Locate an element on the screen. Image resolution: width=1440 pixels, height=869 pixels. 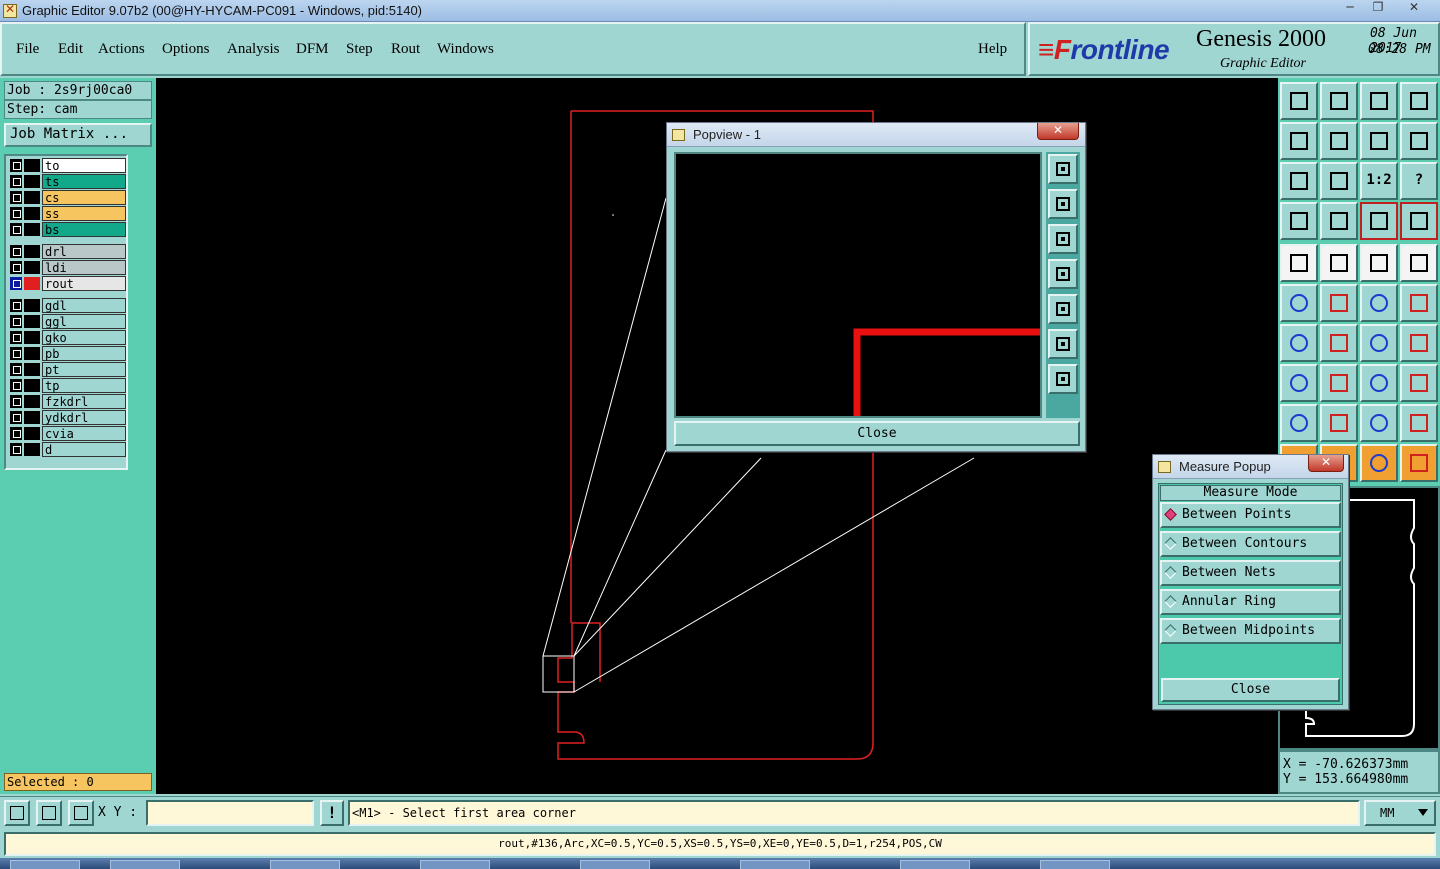
layers-icon is located at coordinates (1379, 221).